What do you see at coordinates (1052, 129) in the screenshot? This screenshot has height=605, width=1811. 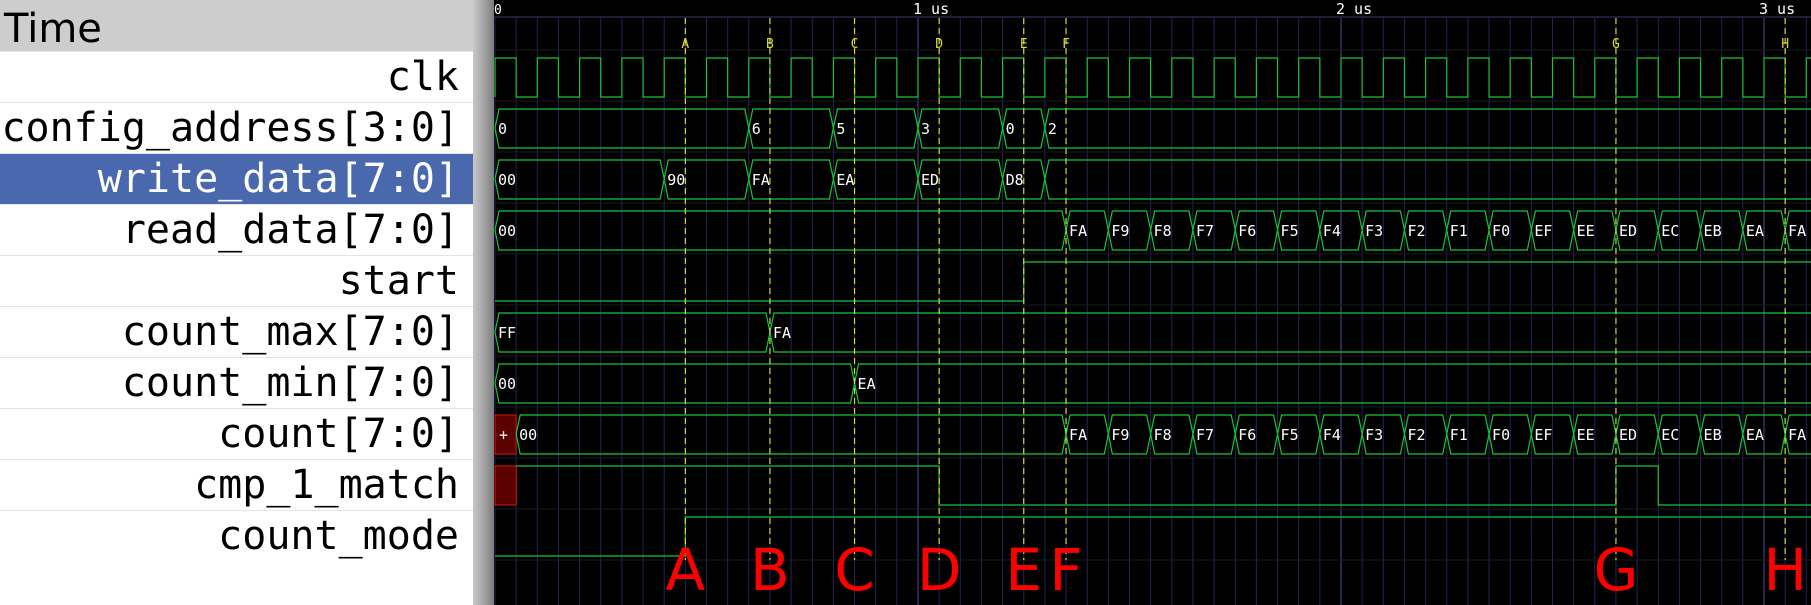 I see `wave-config-address-value: 2` at bounding box center [1052, 129].